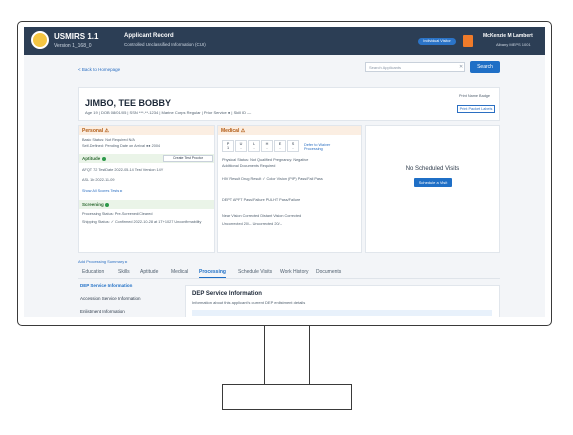 The width and height of the screenshot is (573, 435). Describe the element at coordinates (188, 158) in the screenshot. I see `create-test-proctor-button: Create Test Proctor` at that location.